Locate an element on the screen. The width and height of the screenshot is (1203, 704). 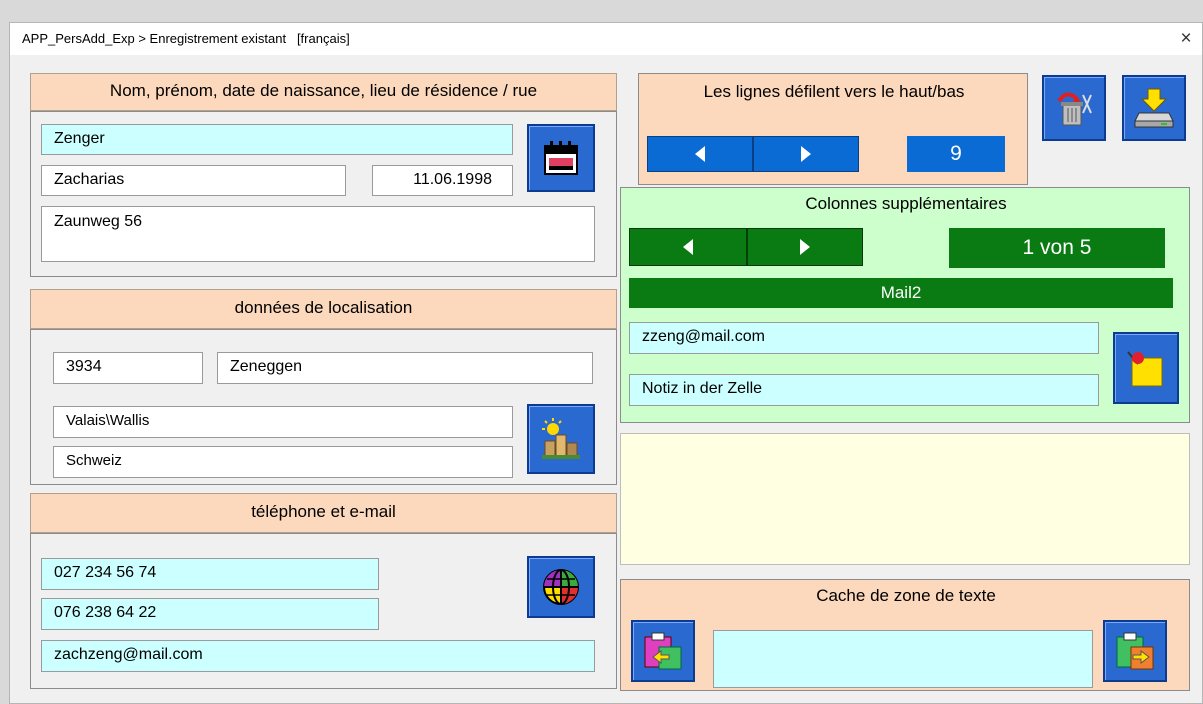
location-lookup-button is located at coordinates (561, 439).